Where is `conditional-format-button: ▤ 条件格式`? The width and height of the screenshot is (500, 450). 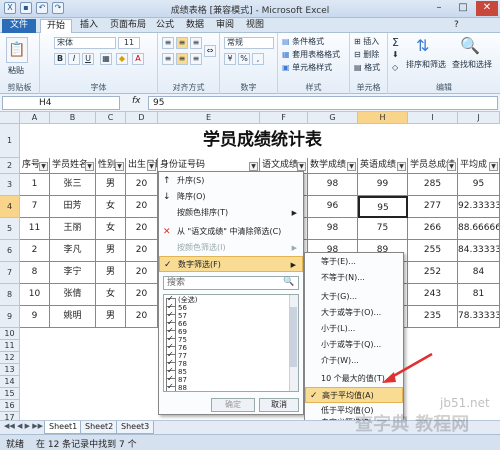
conditional-format-button: ▤ 条件格式 is located at coordinates (303, 41).